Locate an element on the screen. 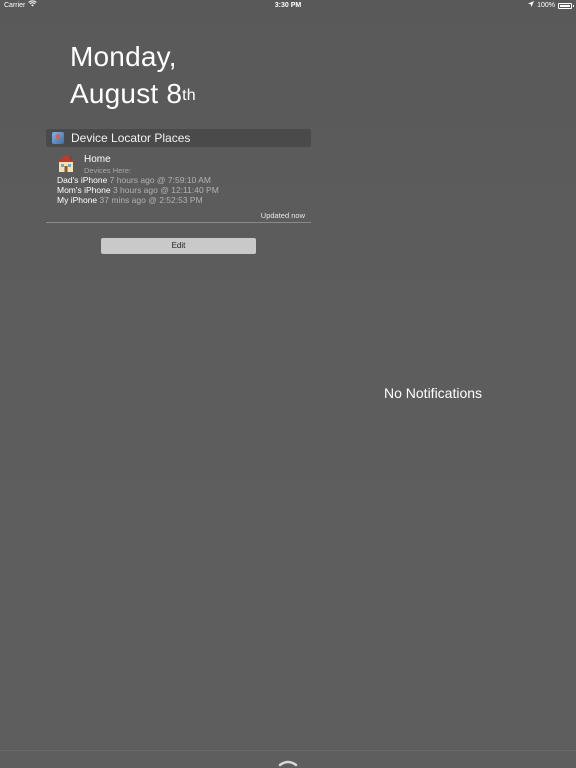 This screenshot has width=576, height=768. widget-title: Device Locator Places is located at coordinates (131, 138).